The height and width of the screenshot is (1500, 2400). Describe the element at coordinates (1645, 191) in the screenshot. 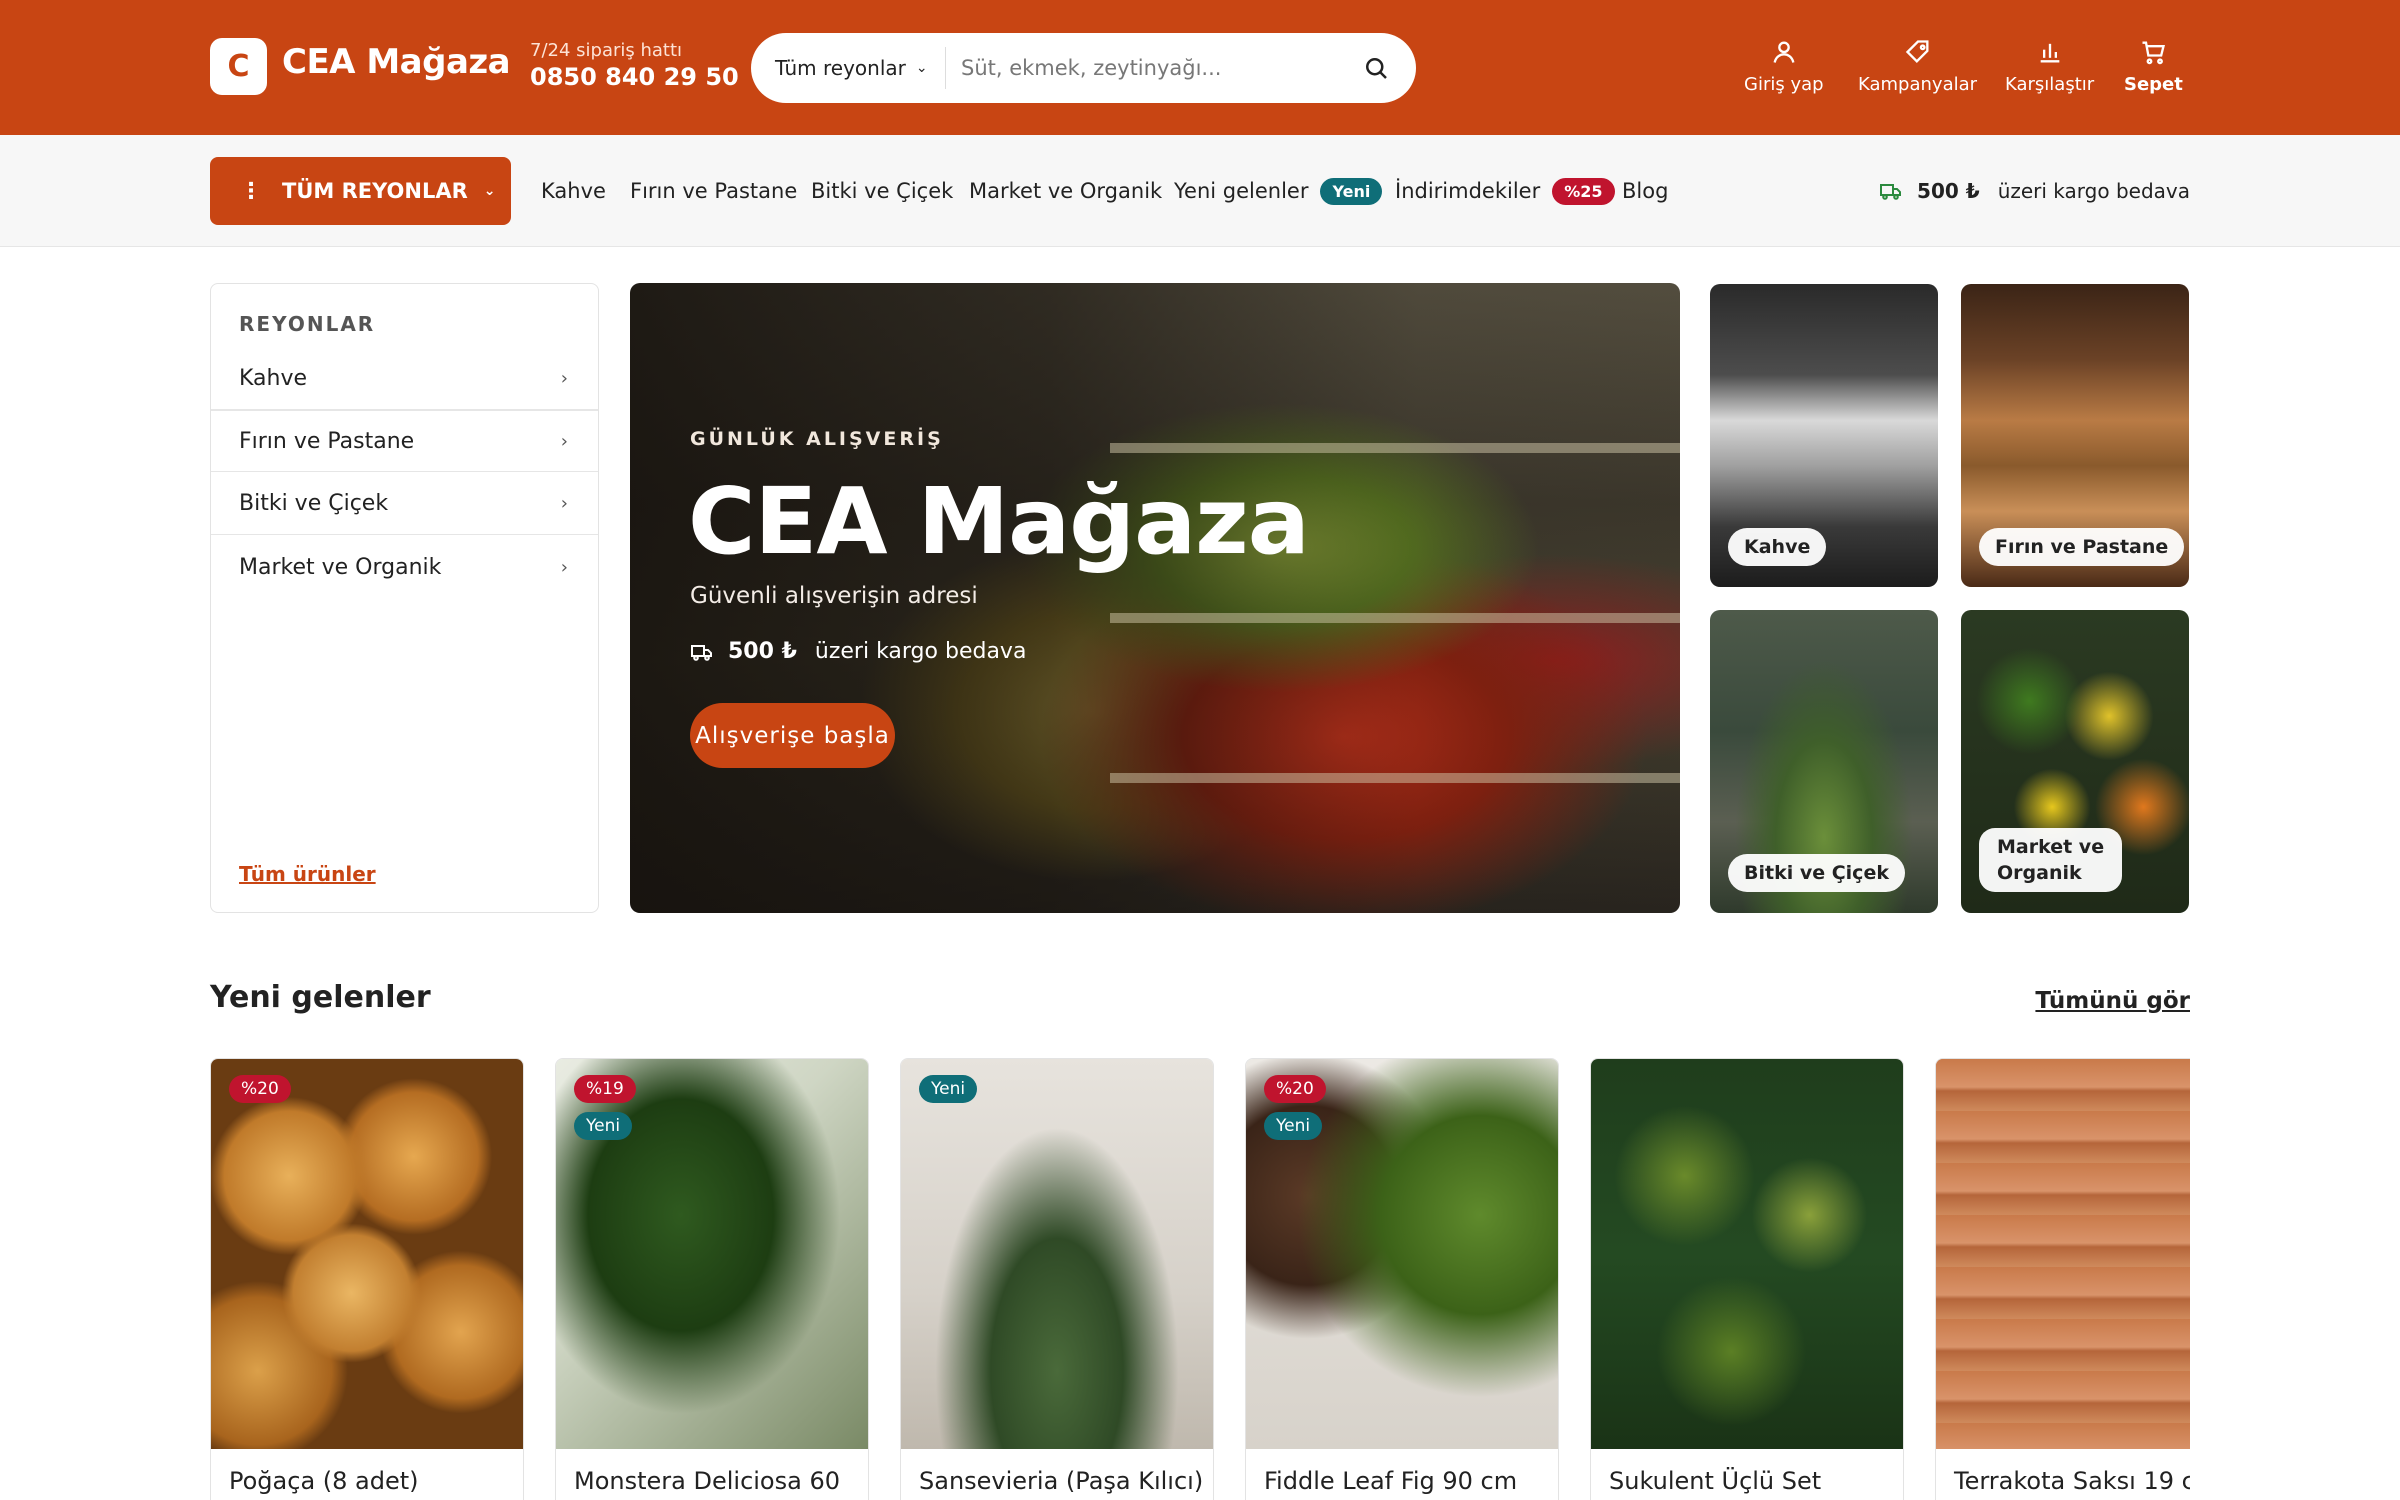

I see `nav-link-blog: Blog` at that location.